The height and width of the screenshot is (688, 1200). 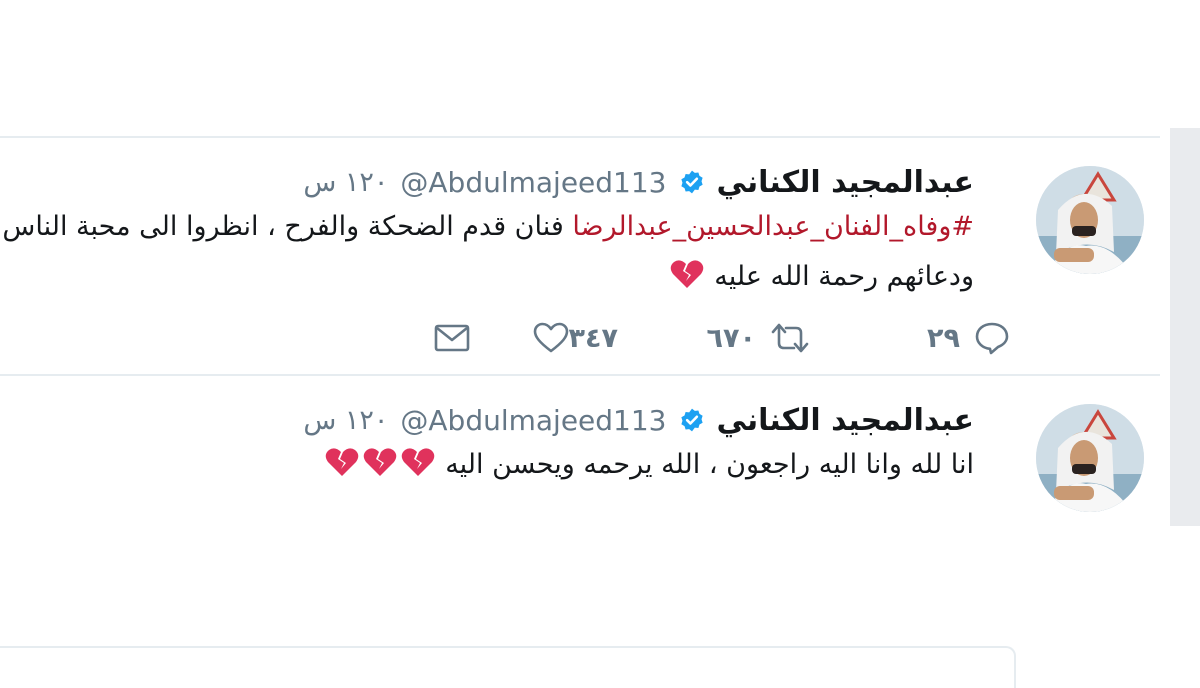 I want to click on envelope-icon, so click(x=452, y=338).